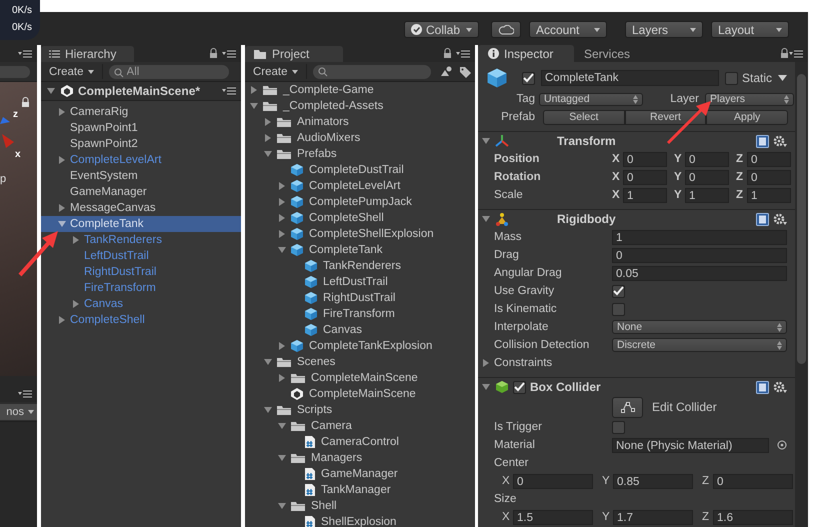 The image size is (815, 527). What do you see at coordinates (346, 218) in the screenshot?
I see `asset-item: CompleteShell` at bounding box center [346, 218].